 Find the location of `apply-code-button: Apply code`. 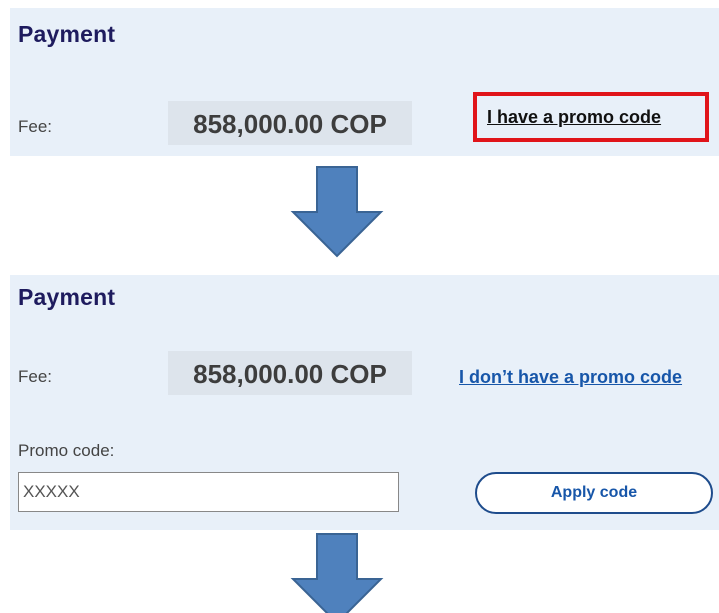

apply-code-button: Apply code is located at coordinates (594, 493).